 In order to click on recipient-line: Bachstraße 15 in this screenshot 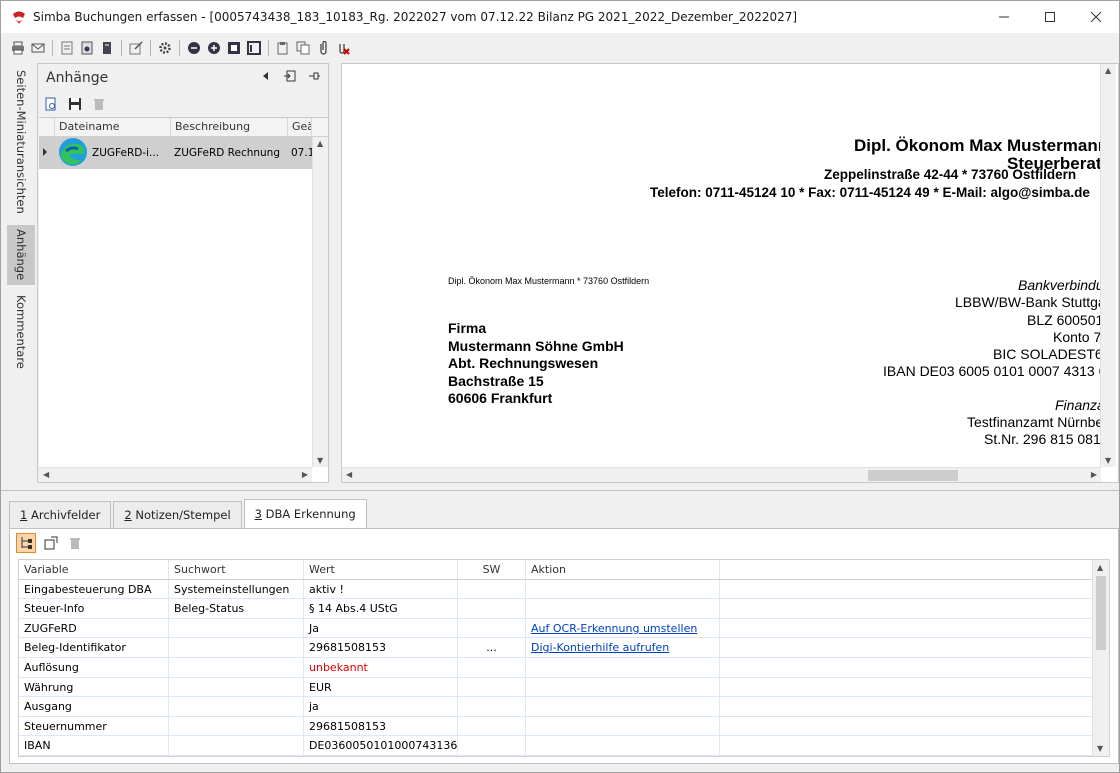, I will do `click(496, 381)`.